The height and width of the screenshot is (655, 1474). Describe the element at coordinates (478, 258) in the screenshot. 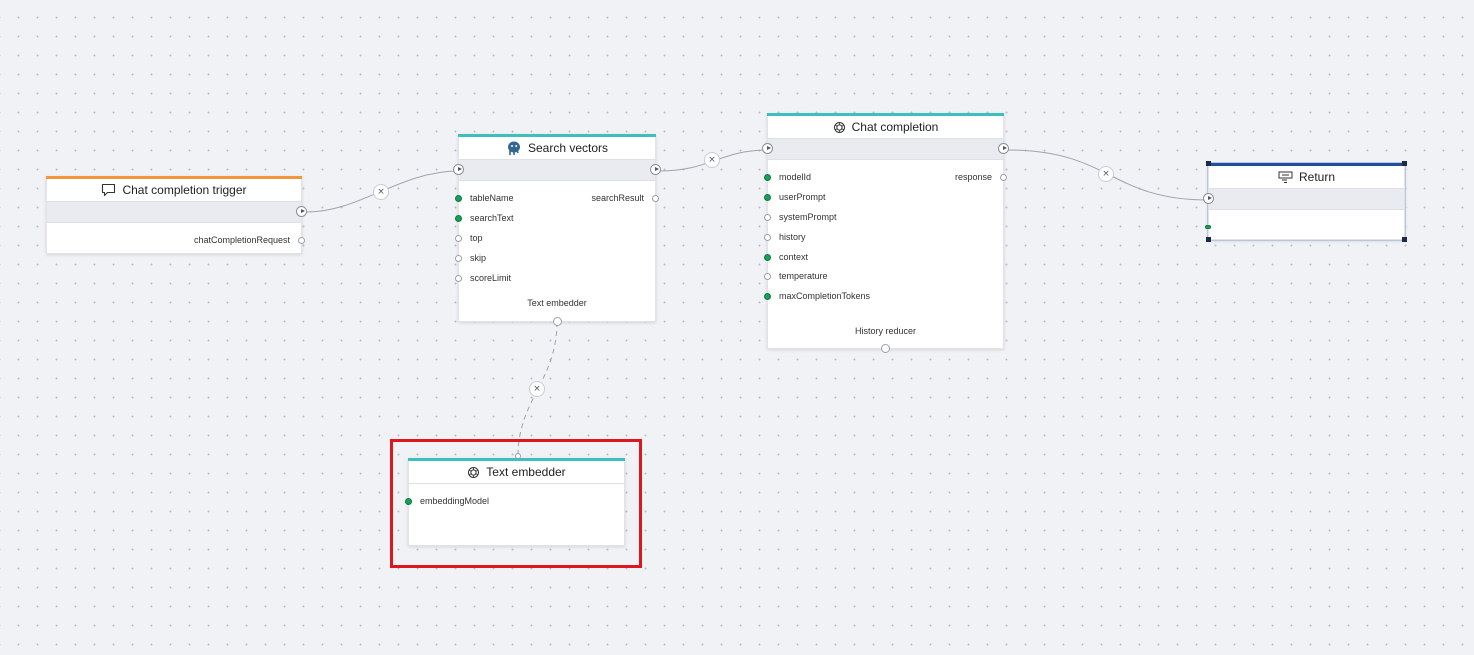

I see `input-label: skip` at that location.